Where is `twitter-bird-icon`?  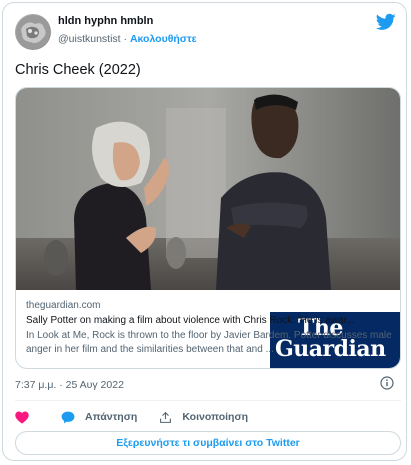 twitter-bird-icon is located at coordinates (386, 22).